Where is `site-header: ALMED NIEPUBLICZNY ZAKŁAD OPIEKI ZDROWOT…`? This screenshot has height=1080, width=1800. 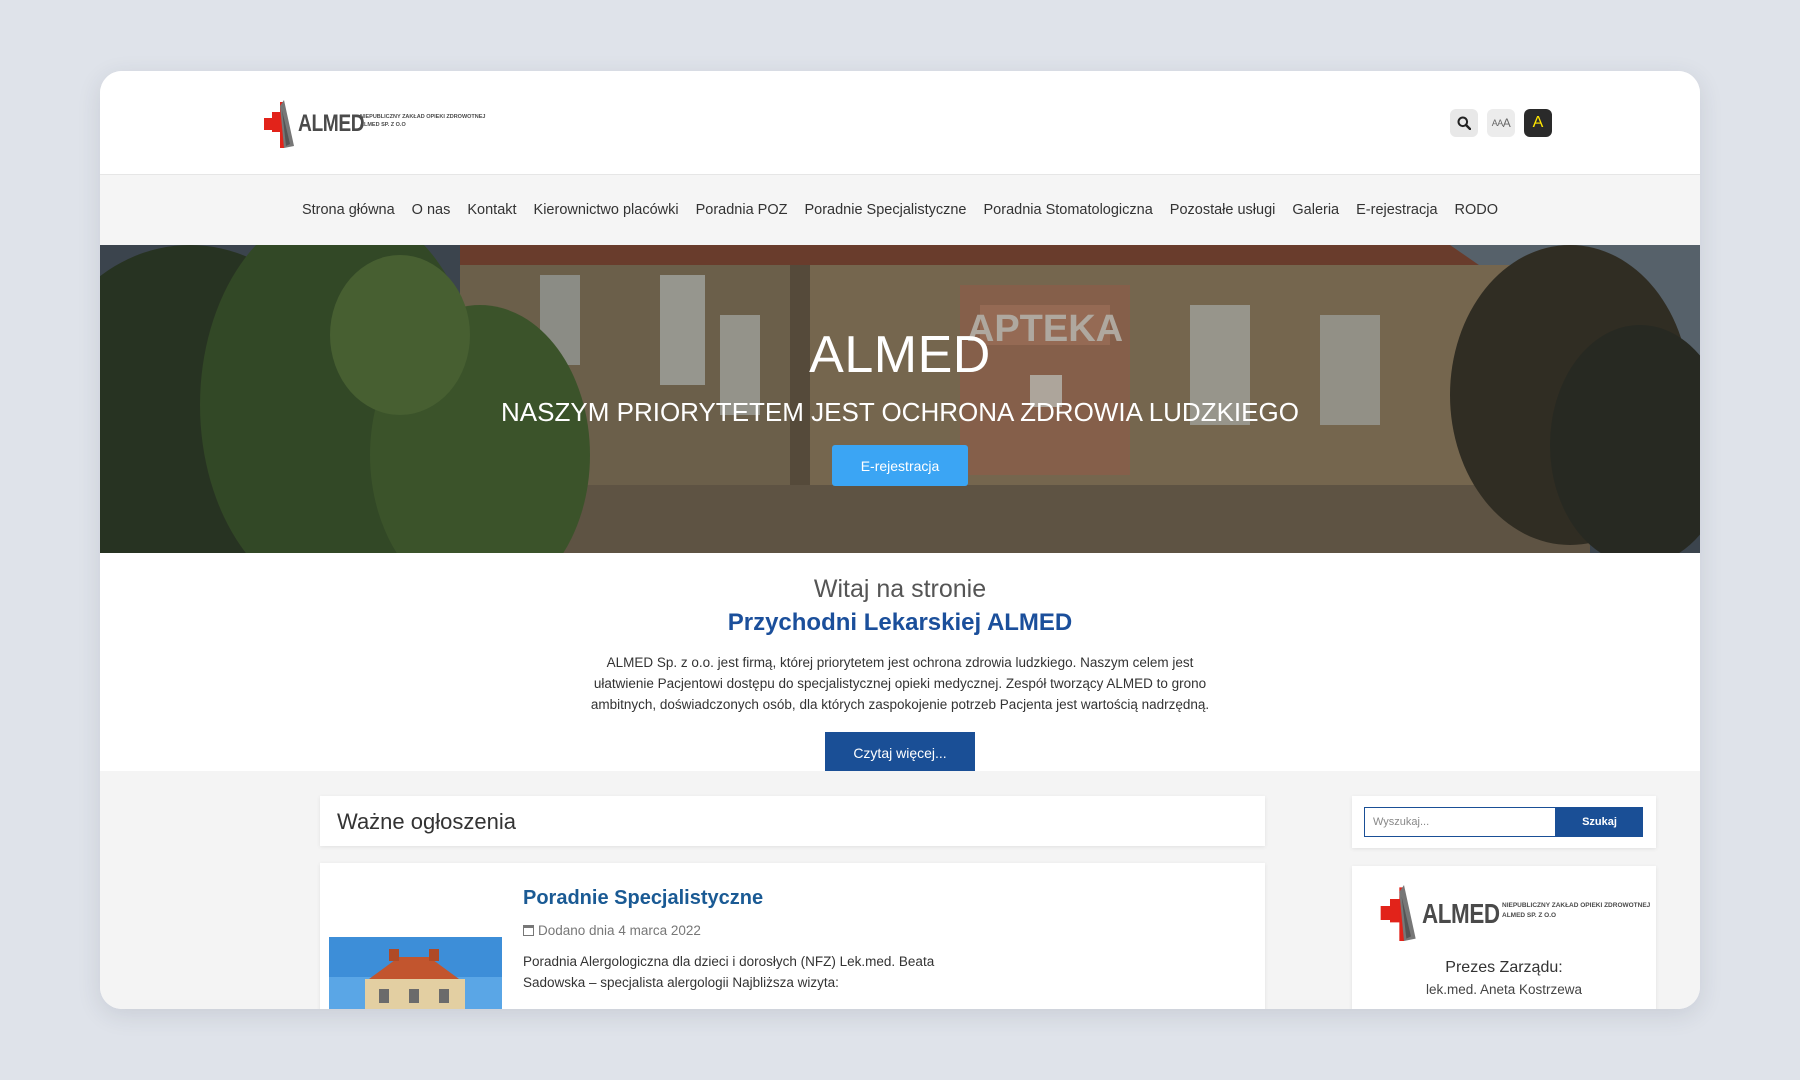 site-header: ALMED NIEPUBLICZNY ZAKŁAD OPIEKI ZDROWOT… is located at coordinates (900, 123).